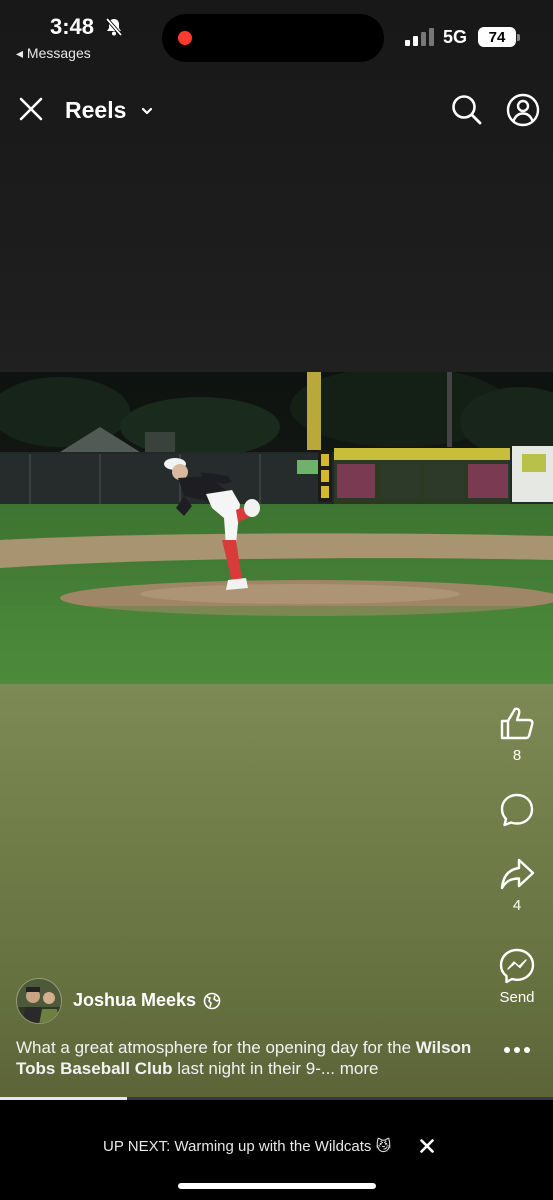  I want to click on search-icon, so click(466, 109).